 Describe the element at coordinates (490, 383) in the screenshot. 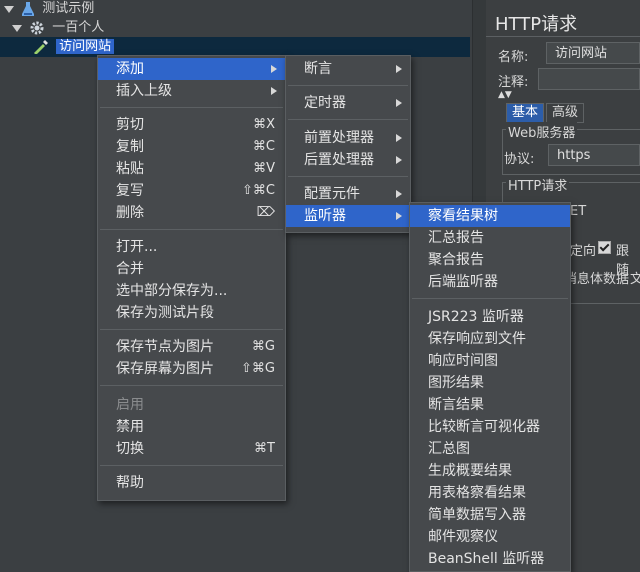

I see `listener-item-graph-results: 图形结果` at that location.